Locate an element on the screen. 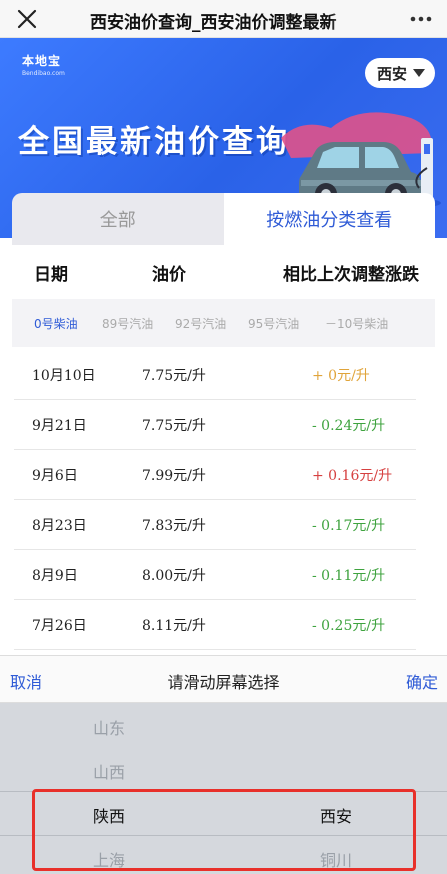  row-date: 10月10日 is located at coordinates (64, 376).